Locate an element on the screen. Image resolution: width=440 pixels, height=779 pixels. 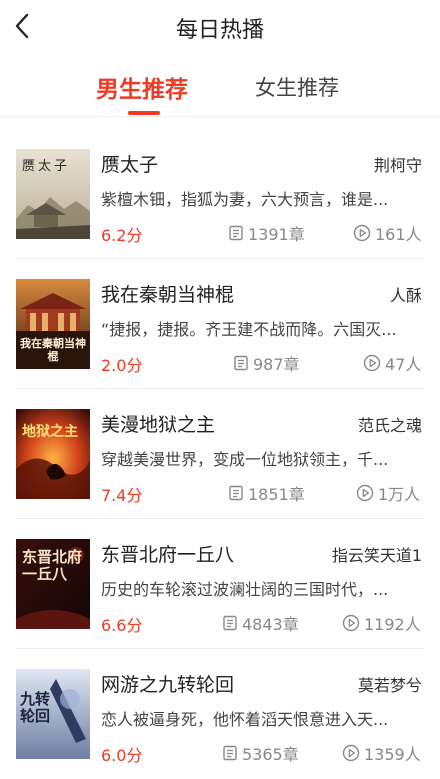
chapter-count: 1851章 is located at coordinates (266, 493).